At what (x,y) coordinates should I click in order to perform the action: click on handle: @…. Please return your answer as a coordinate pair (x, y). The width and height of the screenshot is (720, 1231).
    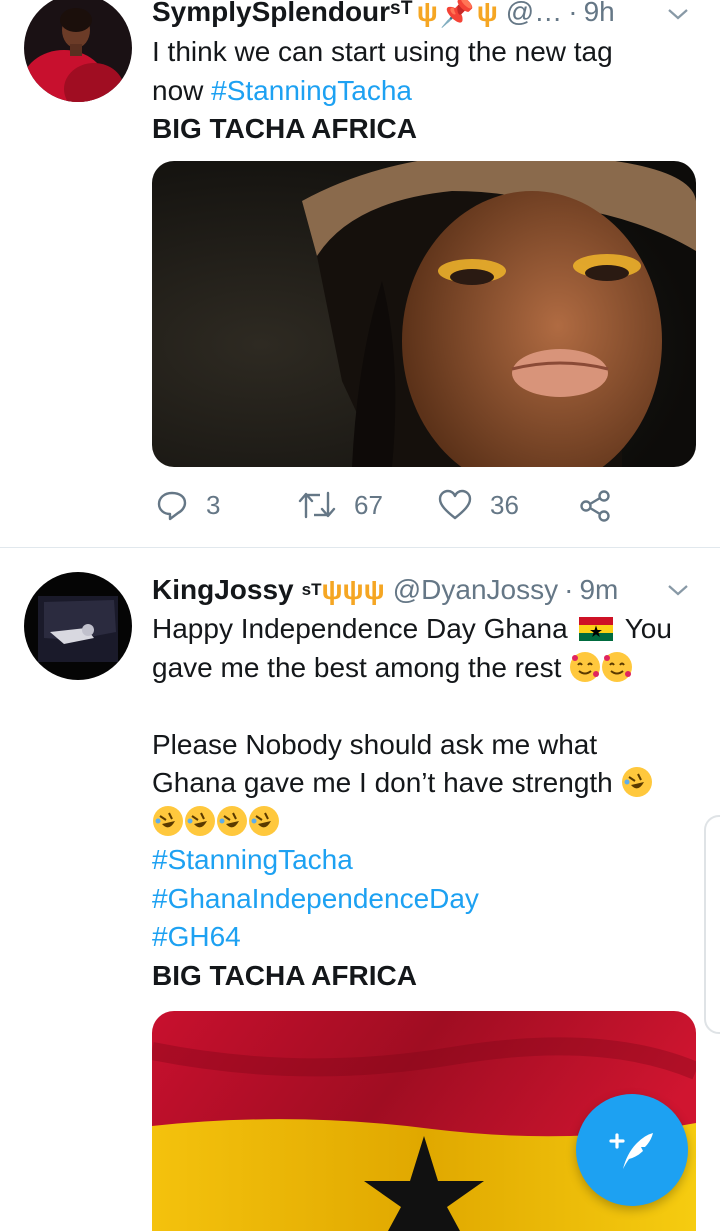
    Looking at the image, I should click on (534, 14).